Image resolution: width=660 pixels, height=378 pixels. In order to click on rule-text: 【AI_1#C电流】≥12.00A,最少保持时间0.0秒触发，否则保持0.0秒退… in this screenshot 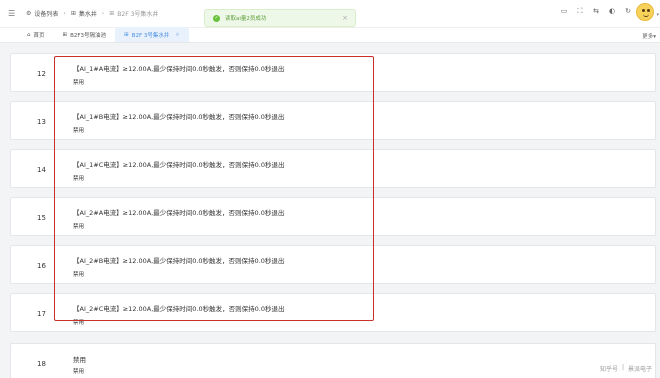, I will do `click(179, 165)`.